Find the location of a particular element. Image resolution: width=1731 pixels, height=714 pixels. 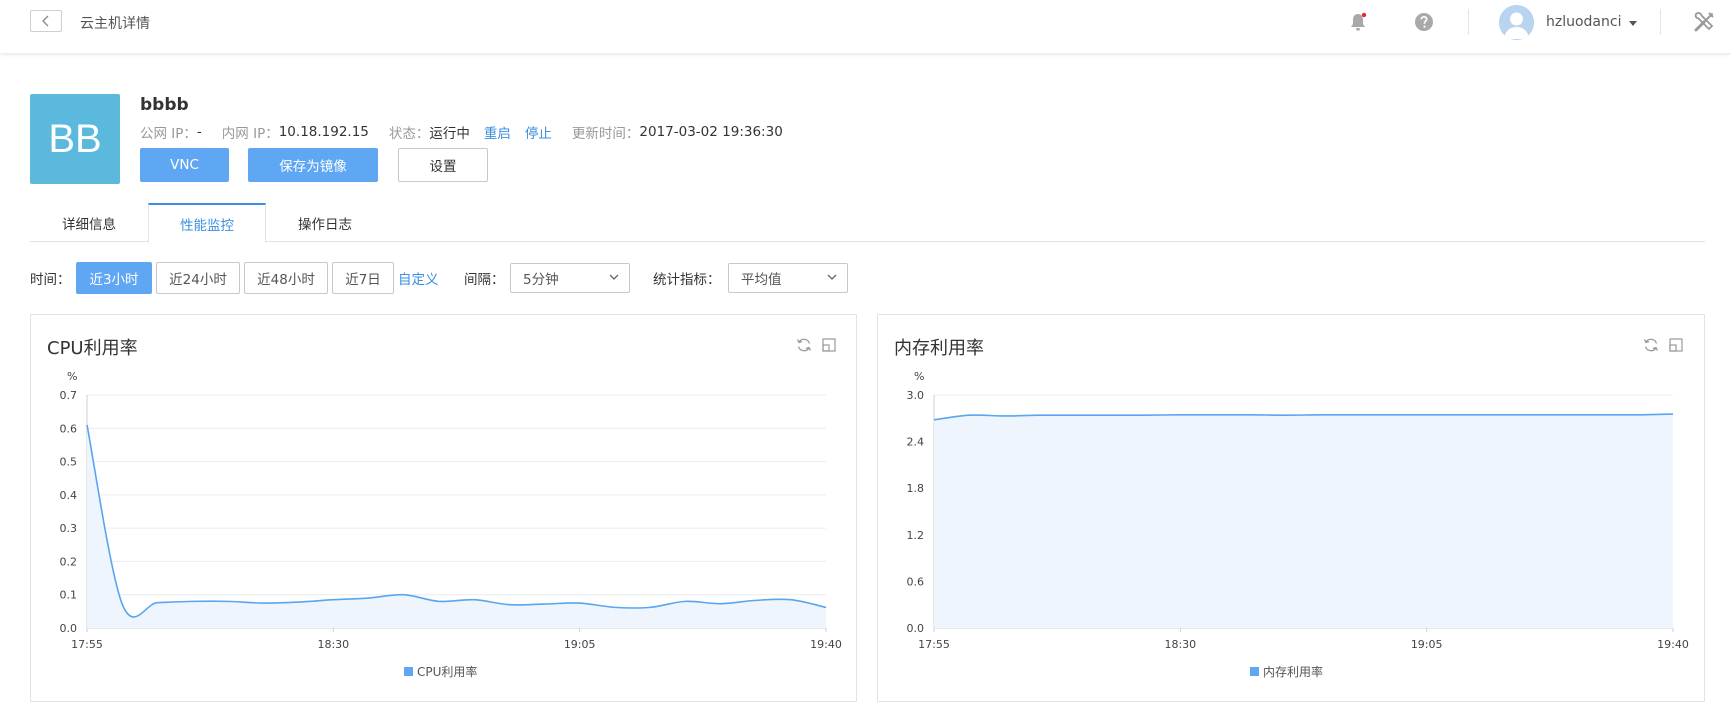

metric-select: 平均值 is located at coordinates (788, 278).